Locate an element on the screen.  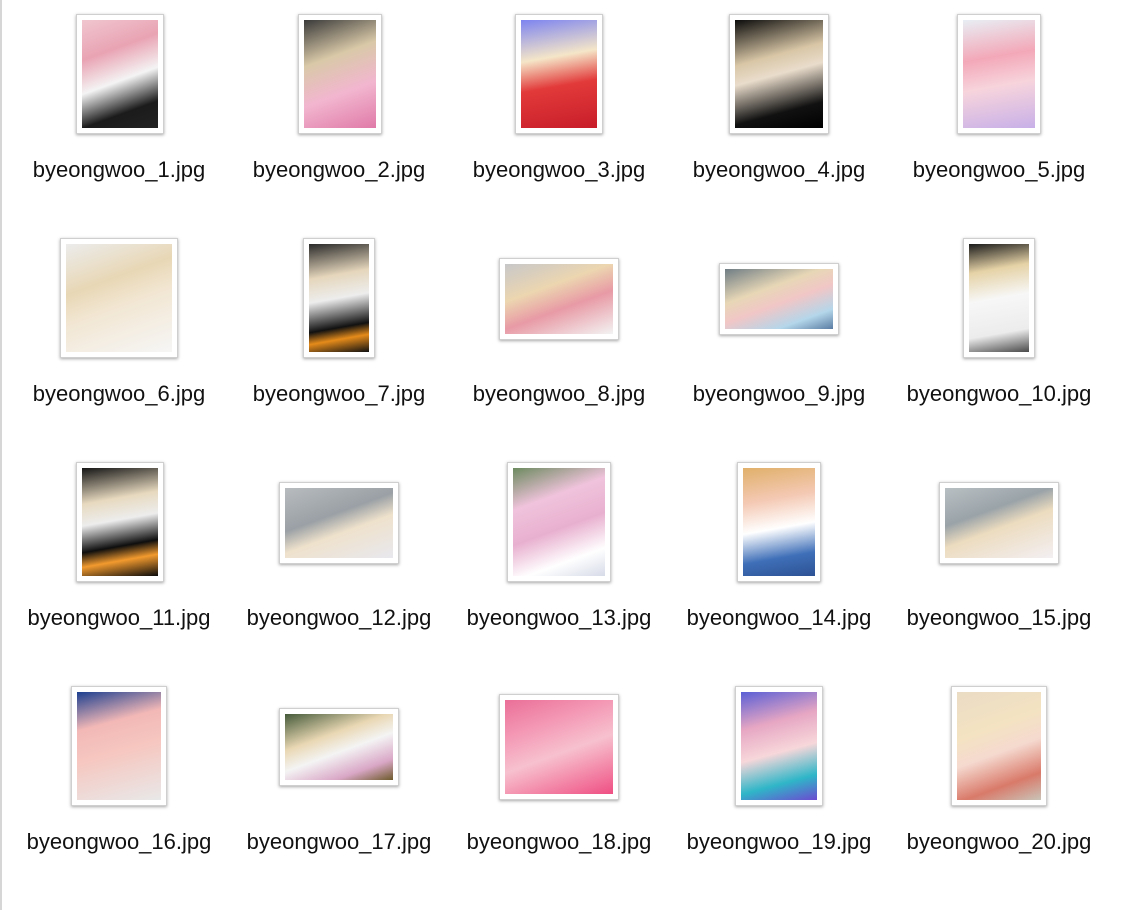
file-name: byeongwoo_5.jpg is located at coordinates (999, 170).